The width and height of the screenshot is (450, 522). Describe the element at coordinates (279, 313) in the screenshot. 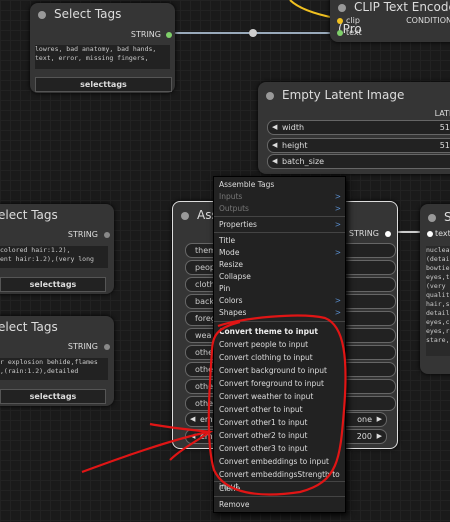

I see `menu-item-shapes: Shapes >` at that location.